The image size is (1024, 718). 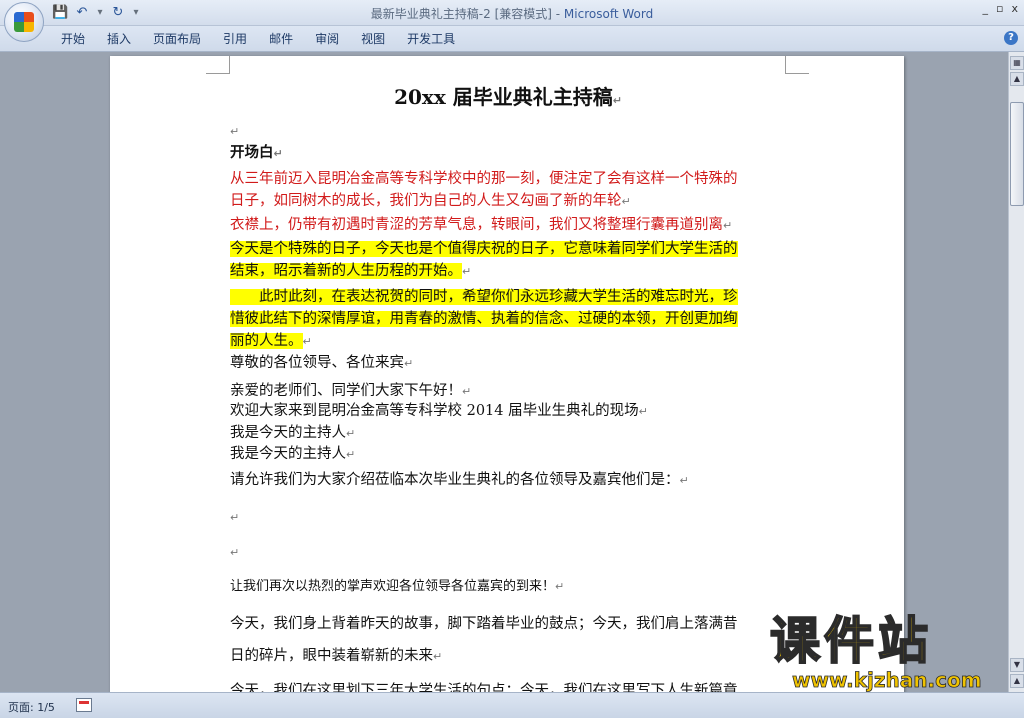 I want to click on tab-home: 开始, so click(x=73, y=39).